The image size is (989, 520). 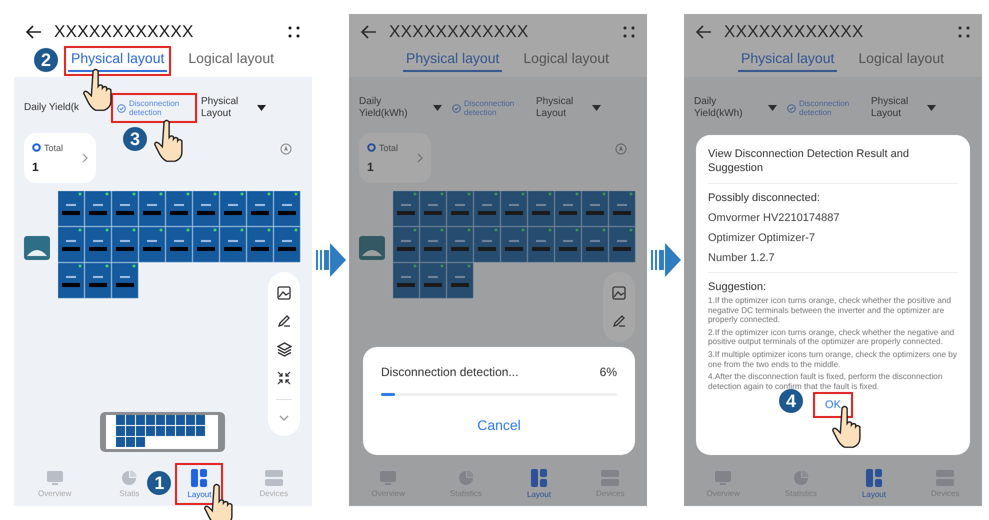 What do you see at coordinates (608, 372) in the screenshot?
I see `progress-percent: 6%` at bounding box center [608, 372].